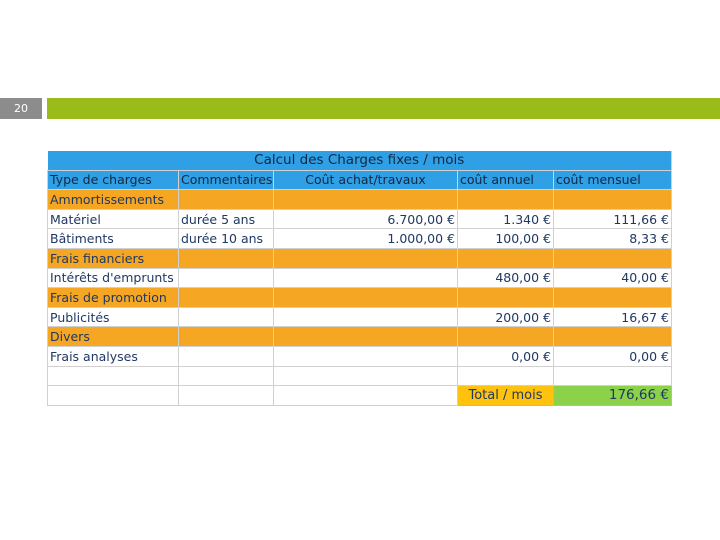 Image resolution: width=720 pixels, height=540 pixels. What do you see at coordinates (505, 317) in the screenshot?
I see `annual-cost-cell: 200,00 €` at bounding box center [505, 317].